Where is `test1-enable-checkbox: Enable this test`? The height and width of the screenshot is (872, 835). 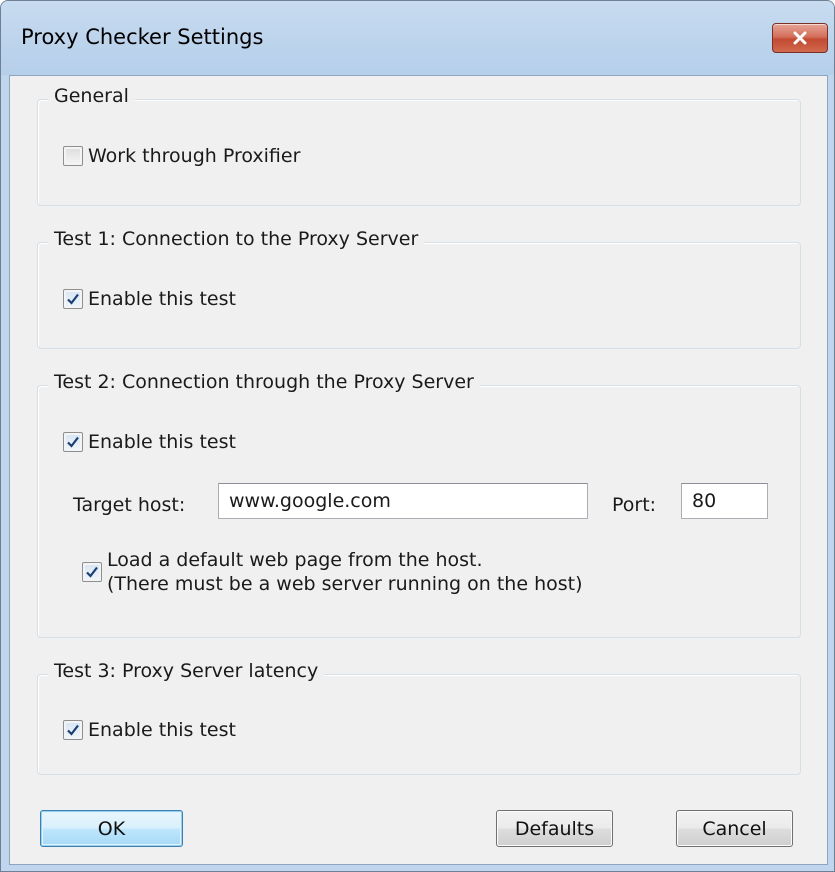
test1-enable-checkbox: Enable this test is located at coordinates (149, 299).